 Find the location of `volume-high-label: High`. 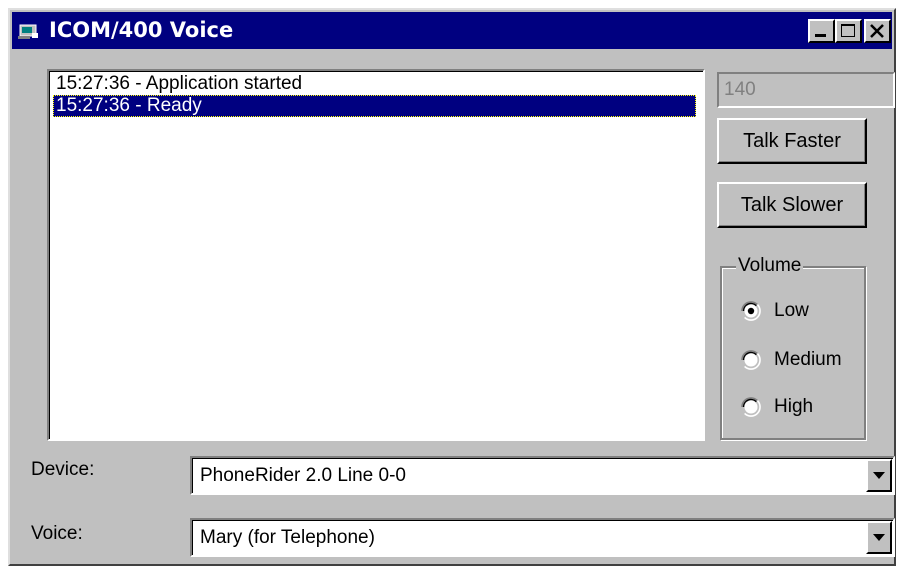

volume-high-label: High is located at coordinates (794, 406).